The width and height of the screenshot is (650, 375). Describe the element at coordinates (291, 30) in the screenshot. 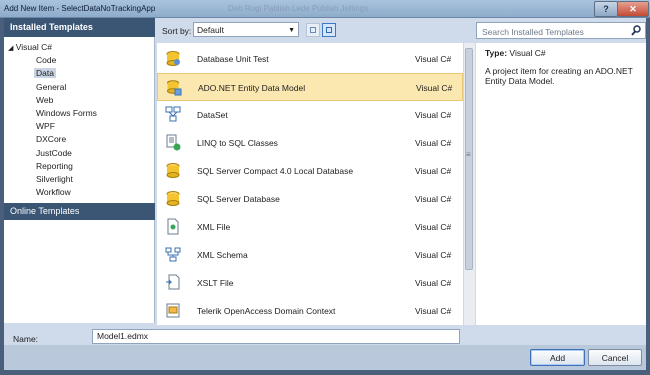

I see `dropdown-arrow-icon: ▼` at that location.